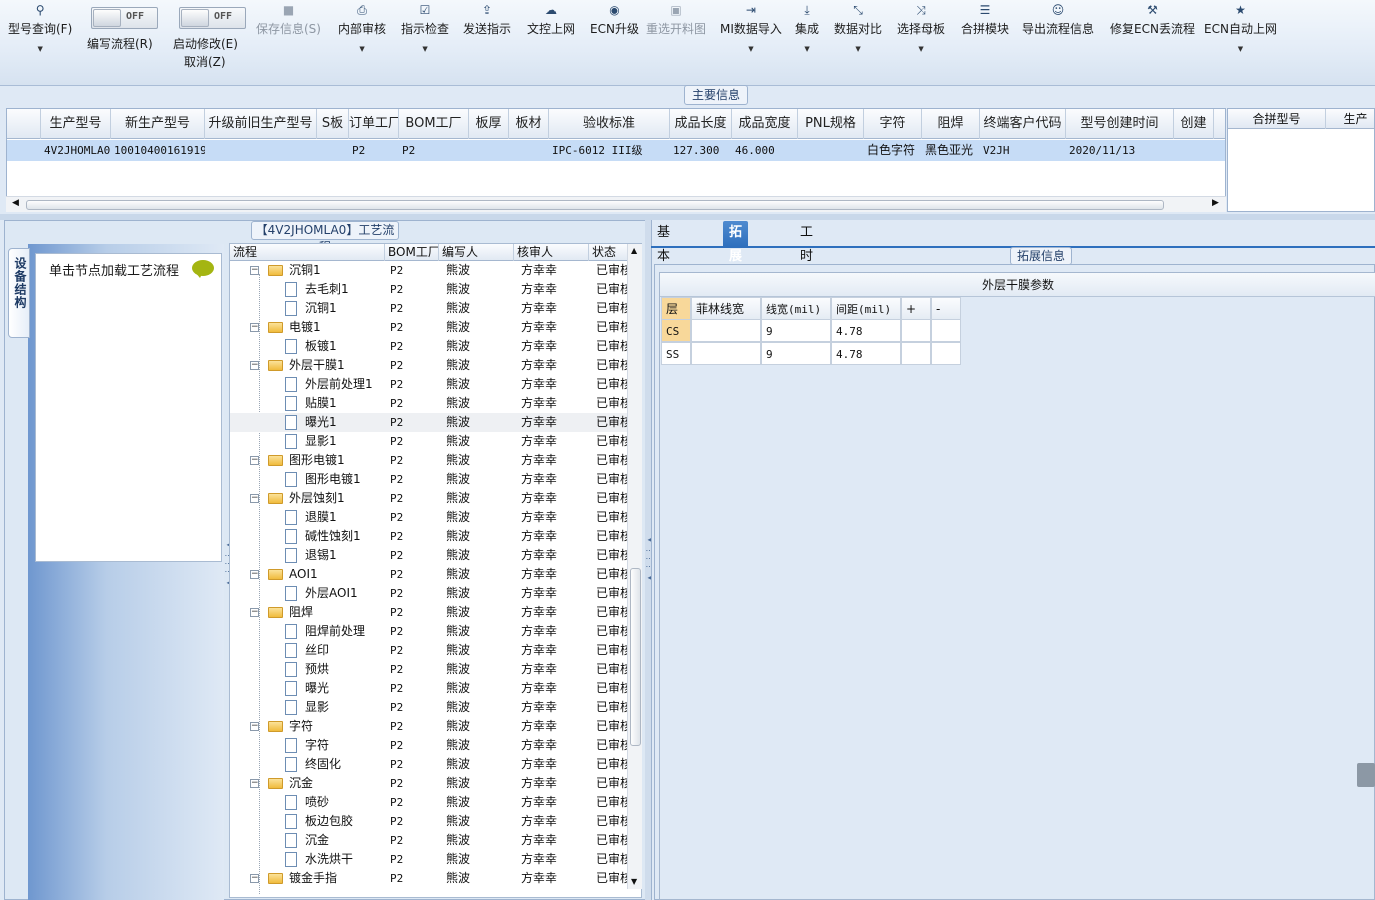 The image size is (1375, 900). Describe the element at coordinates (866, 308) in the screenshot. I see `layer-column-header: 间距(mil)` at that location.